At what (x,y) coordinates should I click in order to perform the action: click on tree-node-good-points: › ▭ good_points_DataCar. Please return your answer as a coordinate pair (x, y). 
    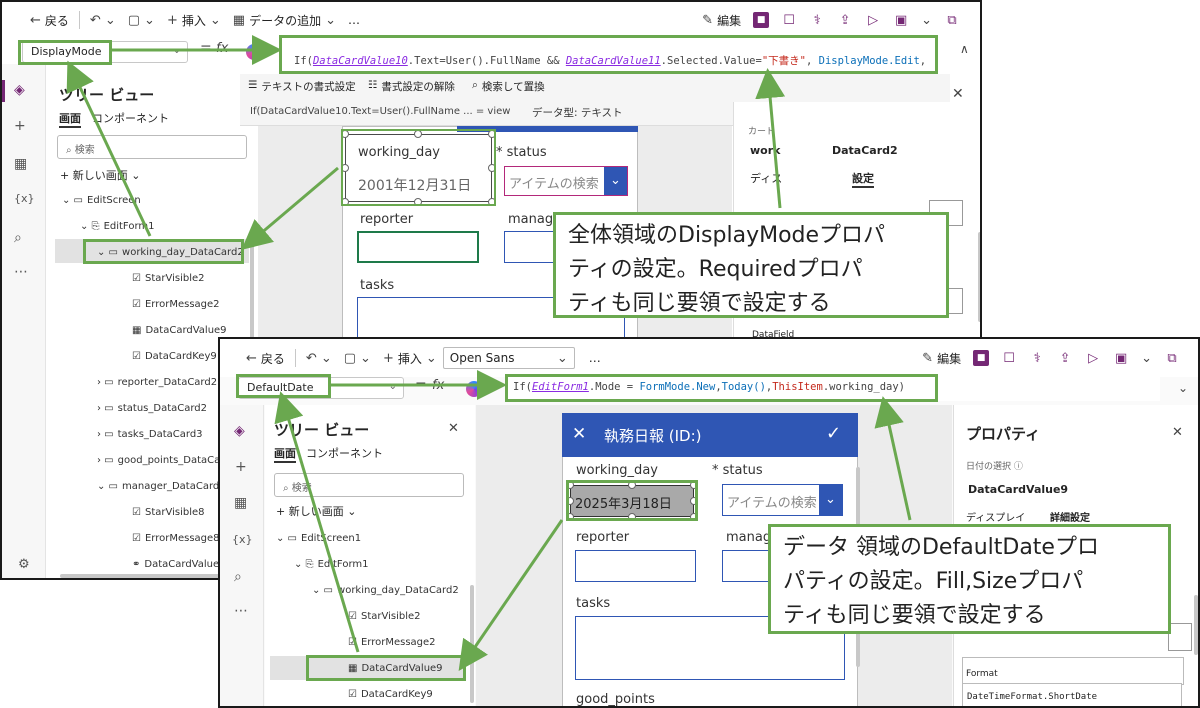
    Looking at the image, I should click on (160, 460).